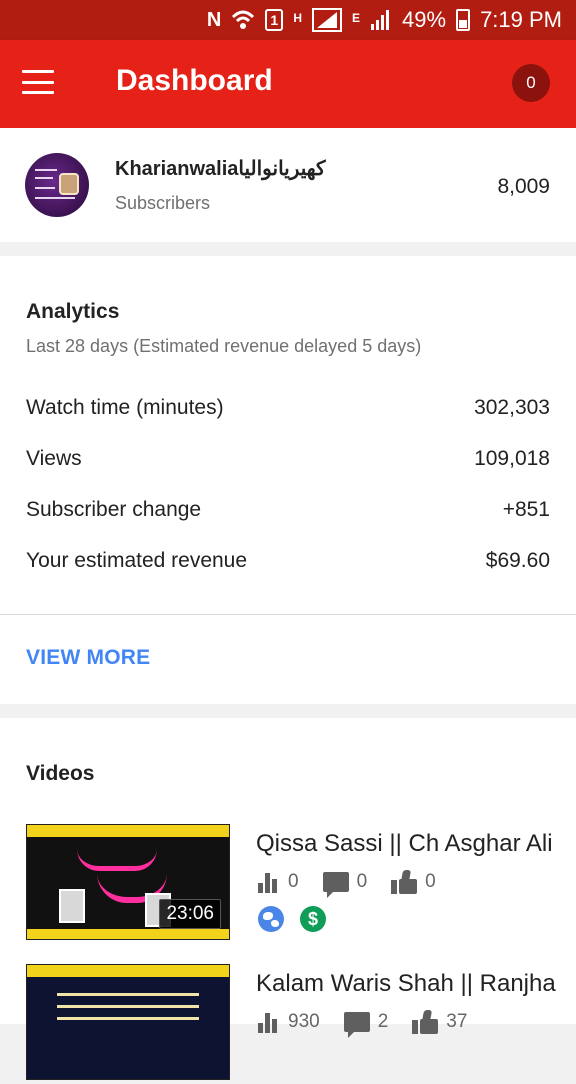 This screenshot has height=1084, width=576. What do you see at coordinates (128, 882) in the screenshot?
I see `video-thumbnail: 23:06` at bounding box center [128, 882].